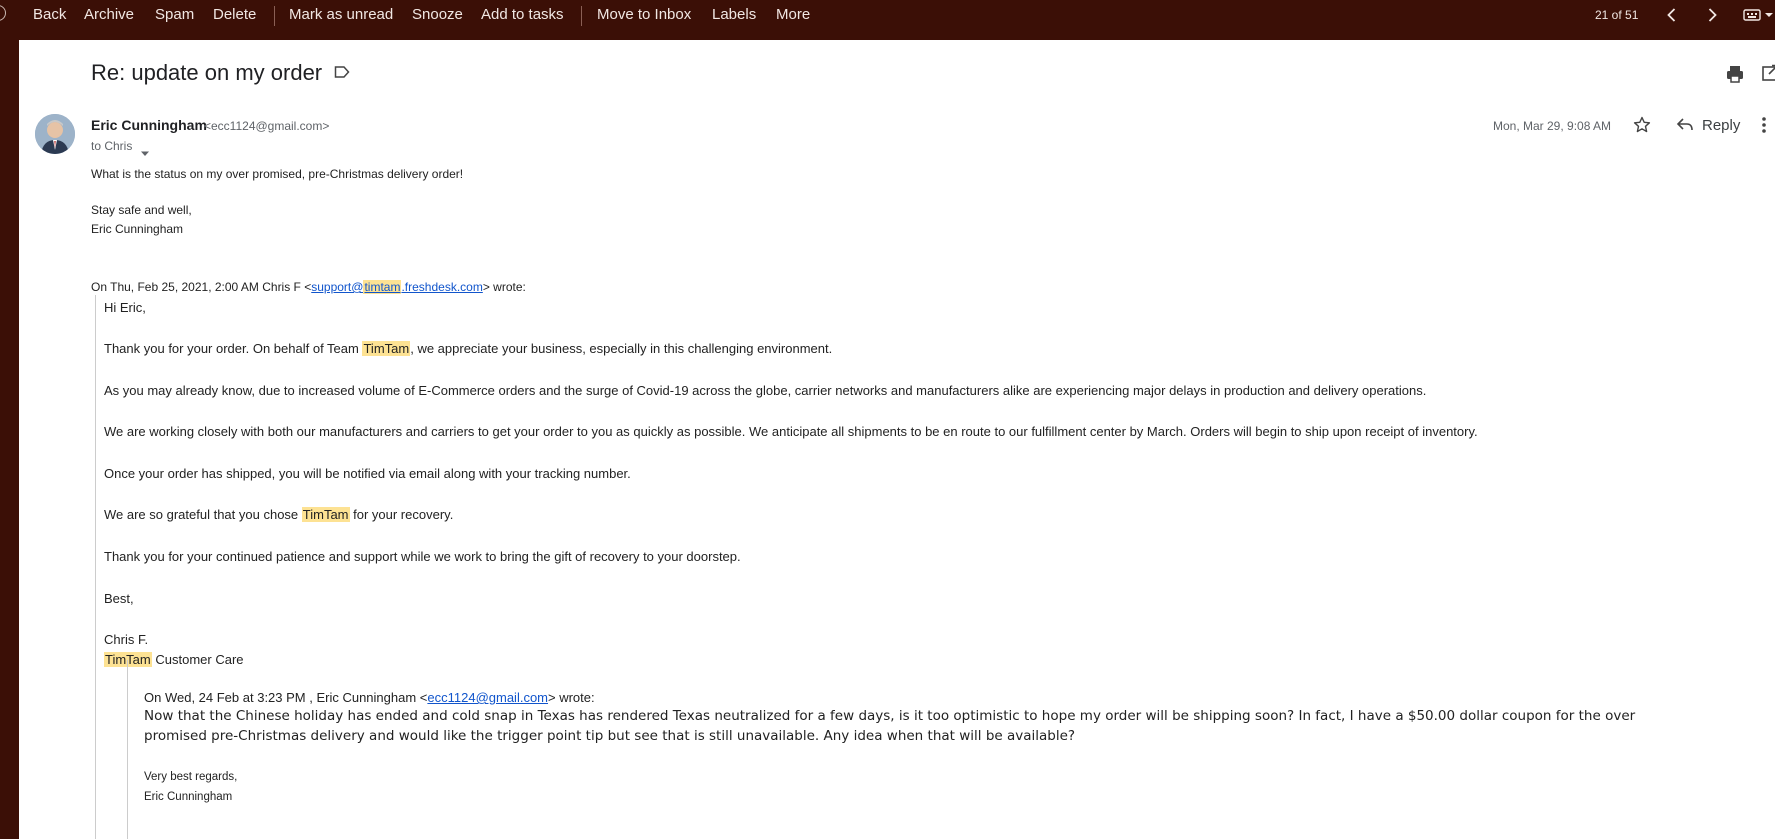  I want to click on quote-greeting: Hi Eric,, so click(125, 307).